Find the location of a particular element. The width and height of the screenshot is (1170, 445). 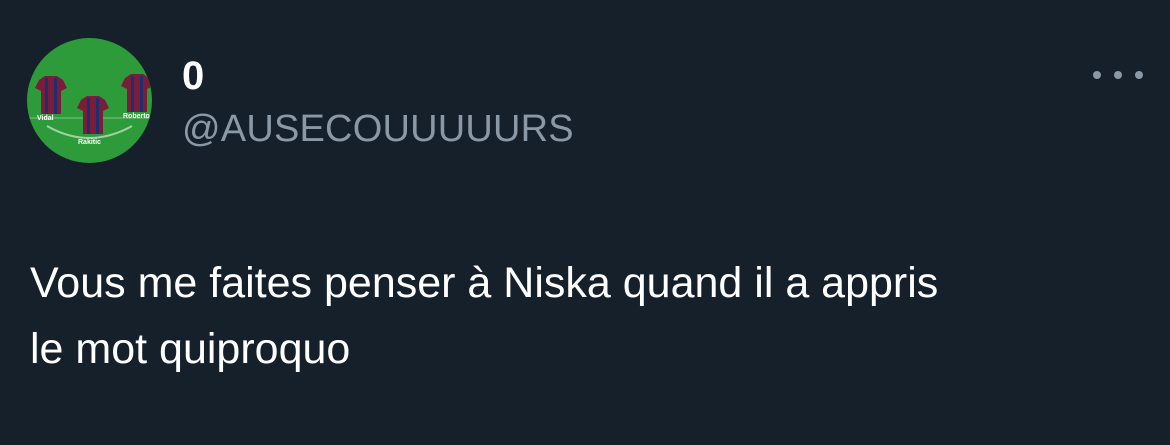

avatar: Vidal Roberto Rakitic is located at coordinates (89, 100).